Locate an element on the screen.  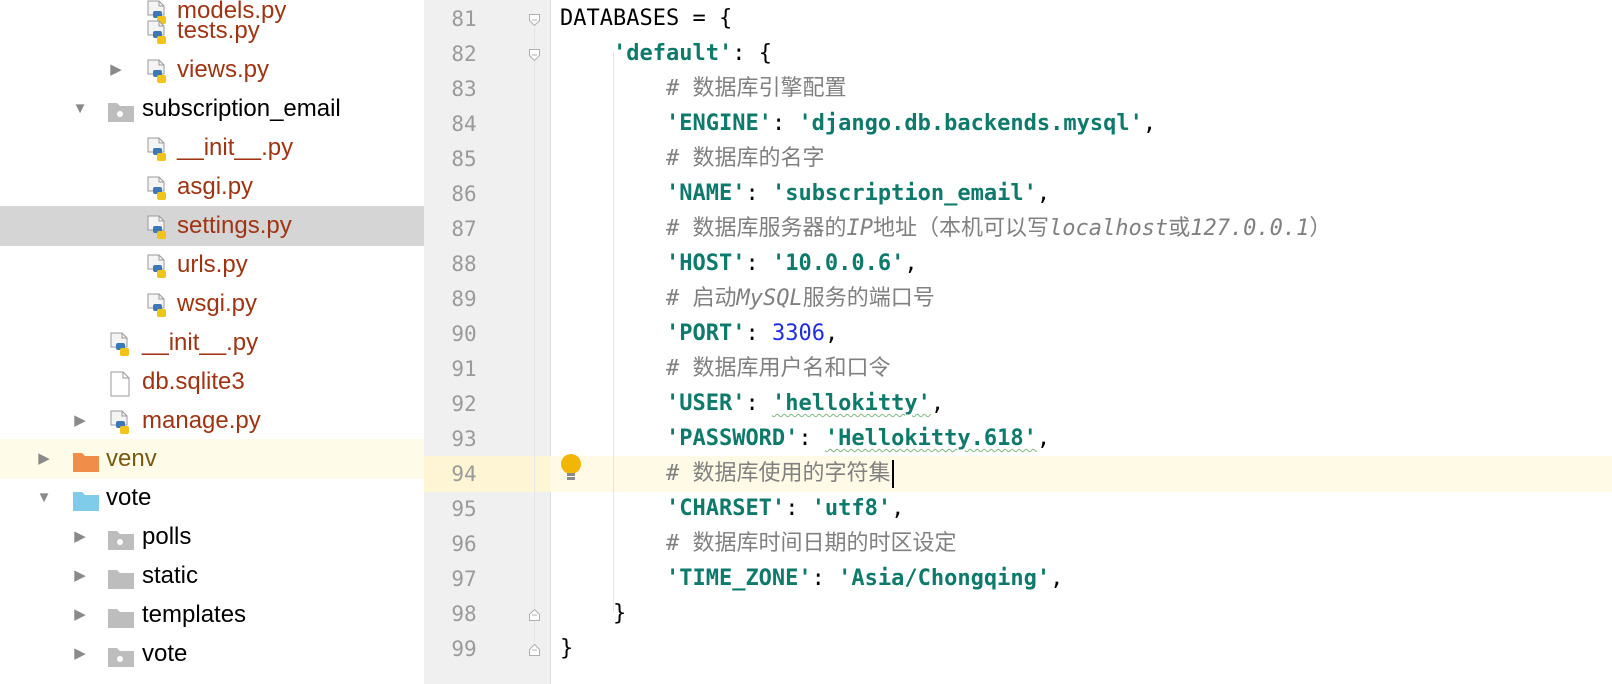
code-line: 84 'ENGINE': 'django.db.backends.mysql', is located at coordinates (1018, 124).